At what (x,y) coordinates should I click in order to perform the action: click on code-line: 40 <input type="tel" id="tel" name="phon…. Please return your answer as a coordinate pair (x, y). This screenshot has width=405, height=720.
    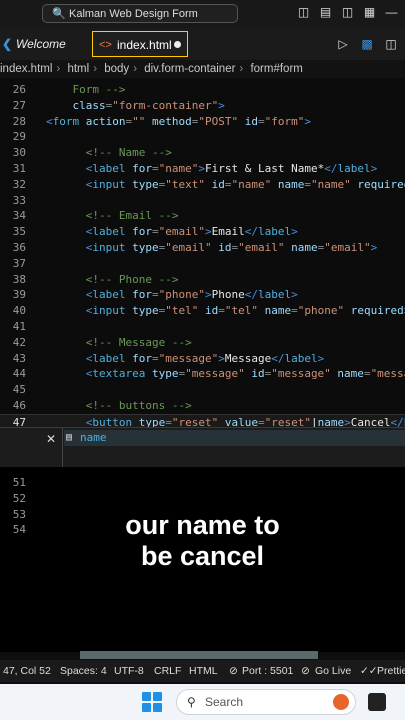
    Looking at the image, I should click on (202, 311).